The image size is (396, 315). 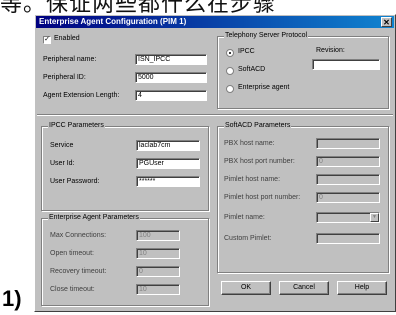 What do you see at coordinates (248, 238) in the screenshot?
I see `custom-pimlet-label: Custom Pimlet:` at bounding box center [248, 238].